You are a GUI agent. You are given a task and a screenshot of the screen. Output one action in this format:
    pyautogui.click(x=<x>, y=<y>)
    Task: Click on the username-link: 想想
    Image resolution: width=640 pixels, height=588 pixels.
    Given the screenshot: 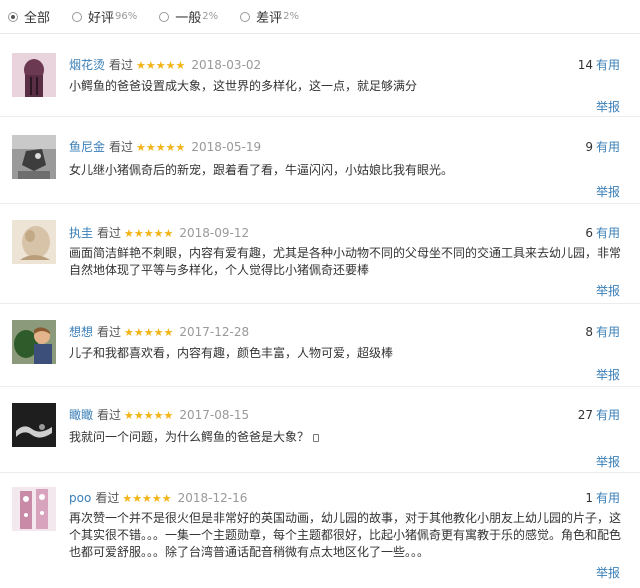 What is the action you would take?
    pyautogui.click(x=81, y=331)
    